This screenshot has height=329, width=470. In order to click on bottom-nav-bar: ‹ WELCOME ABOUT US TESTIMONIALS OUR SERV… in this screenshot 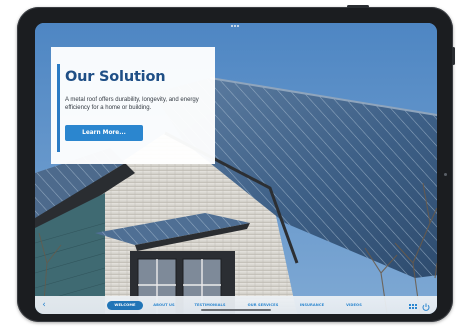, I will do `click(236, 305)`.